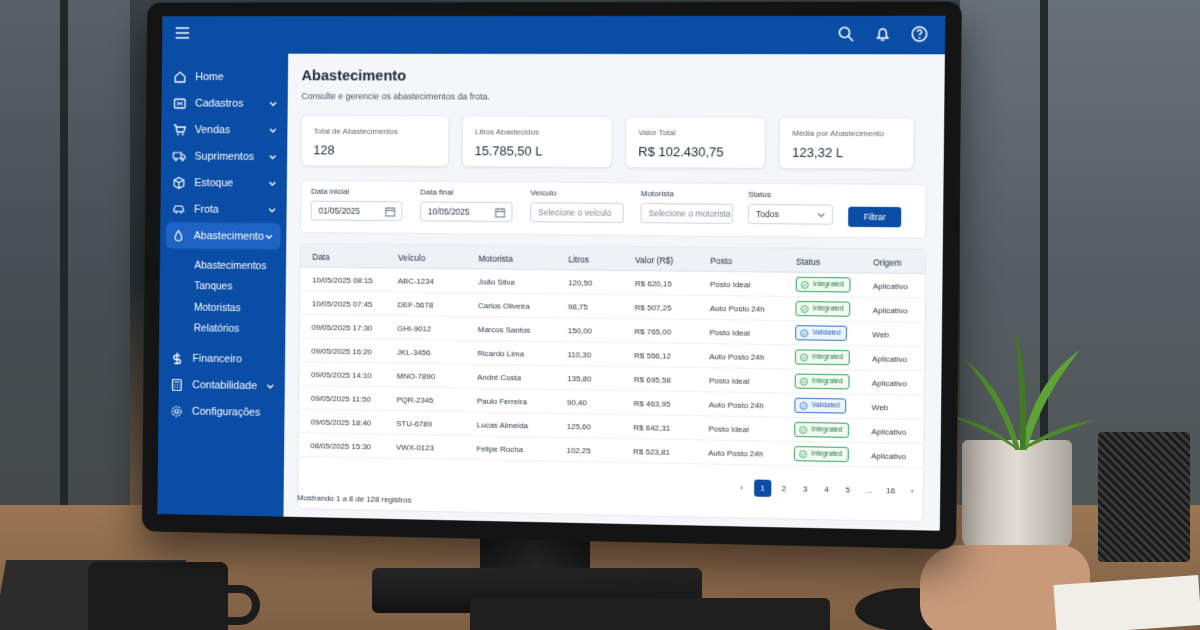 This screenshot has height=630, width=1200. I want to click on pagination-next: ›, so click(912, 491).